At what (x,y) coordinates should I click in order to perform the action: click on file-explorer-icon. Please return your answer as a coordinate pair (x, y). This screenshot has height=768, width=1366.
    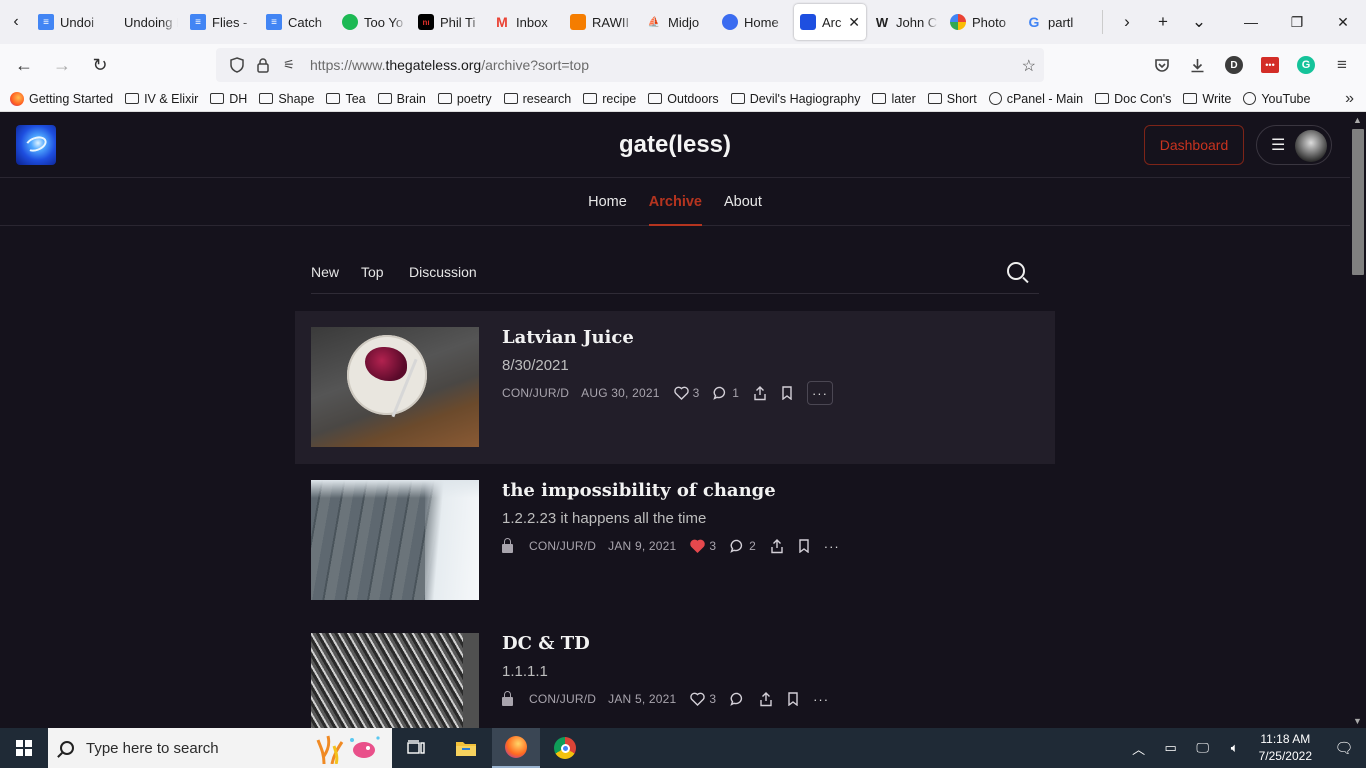
    Looking at the image, I should click on (466, 748).